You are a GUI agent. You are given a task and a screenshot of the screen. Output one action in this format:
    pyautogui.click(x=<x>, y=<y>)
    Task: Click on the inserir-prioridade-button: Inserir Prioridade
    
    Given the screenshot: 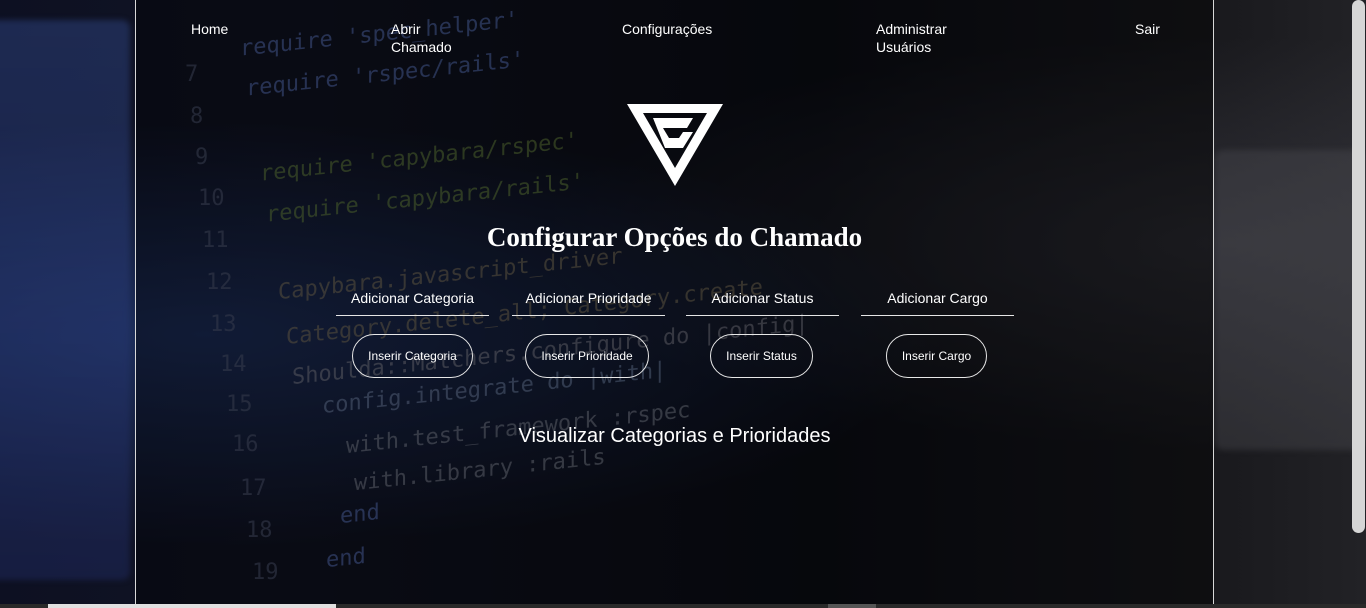 What is the action you would take?
    pyautogui.click(x=587, y=356)
    